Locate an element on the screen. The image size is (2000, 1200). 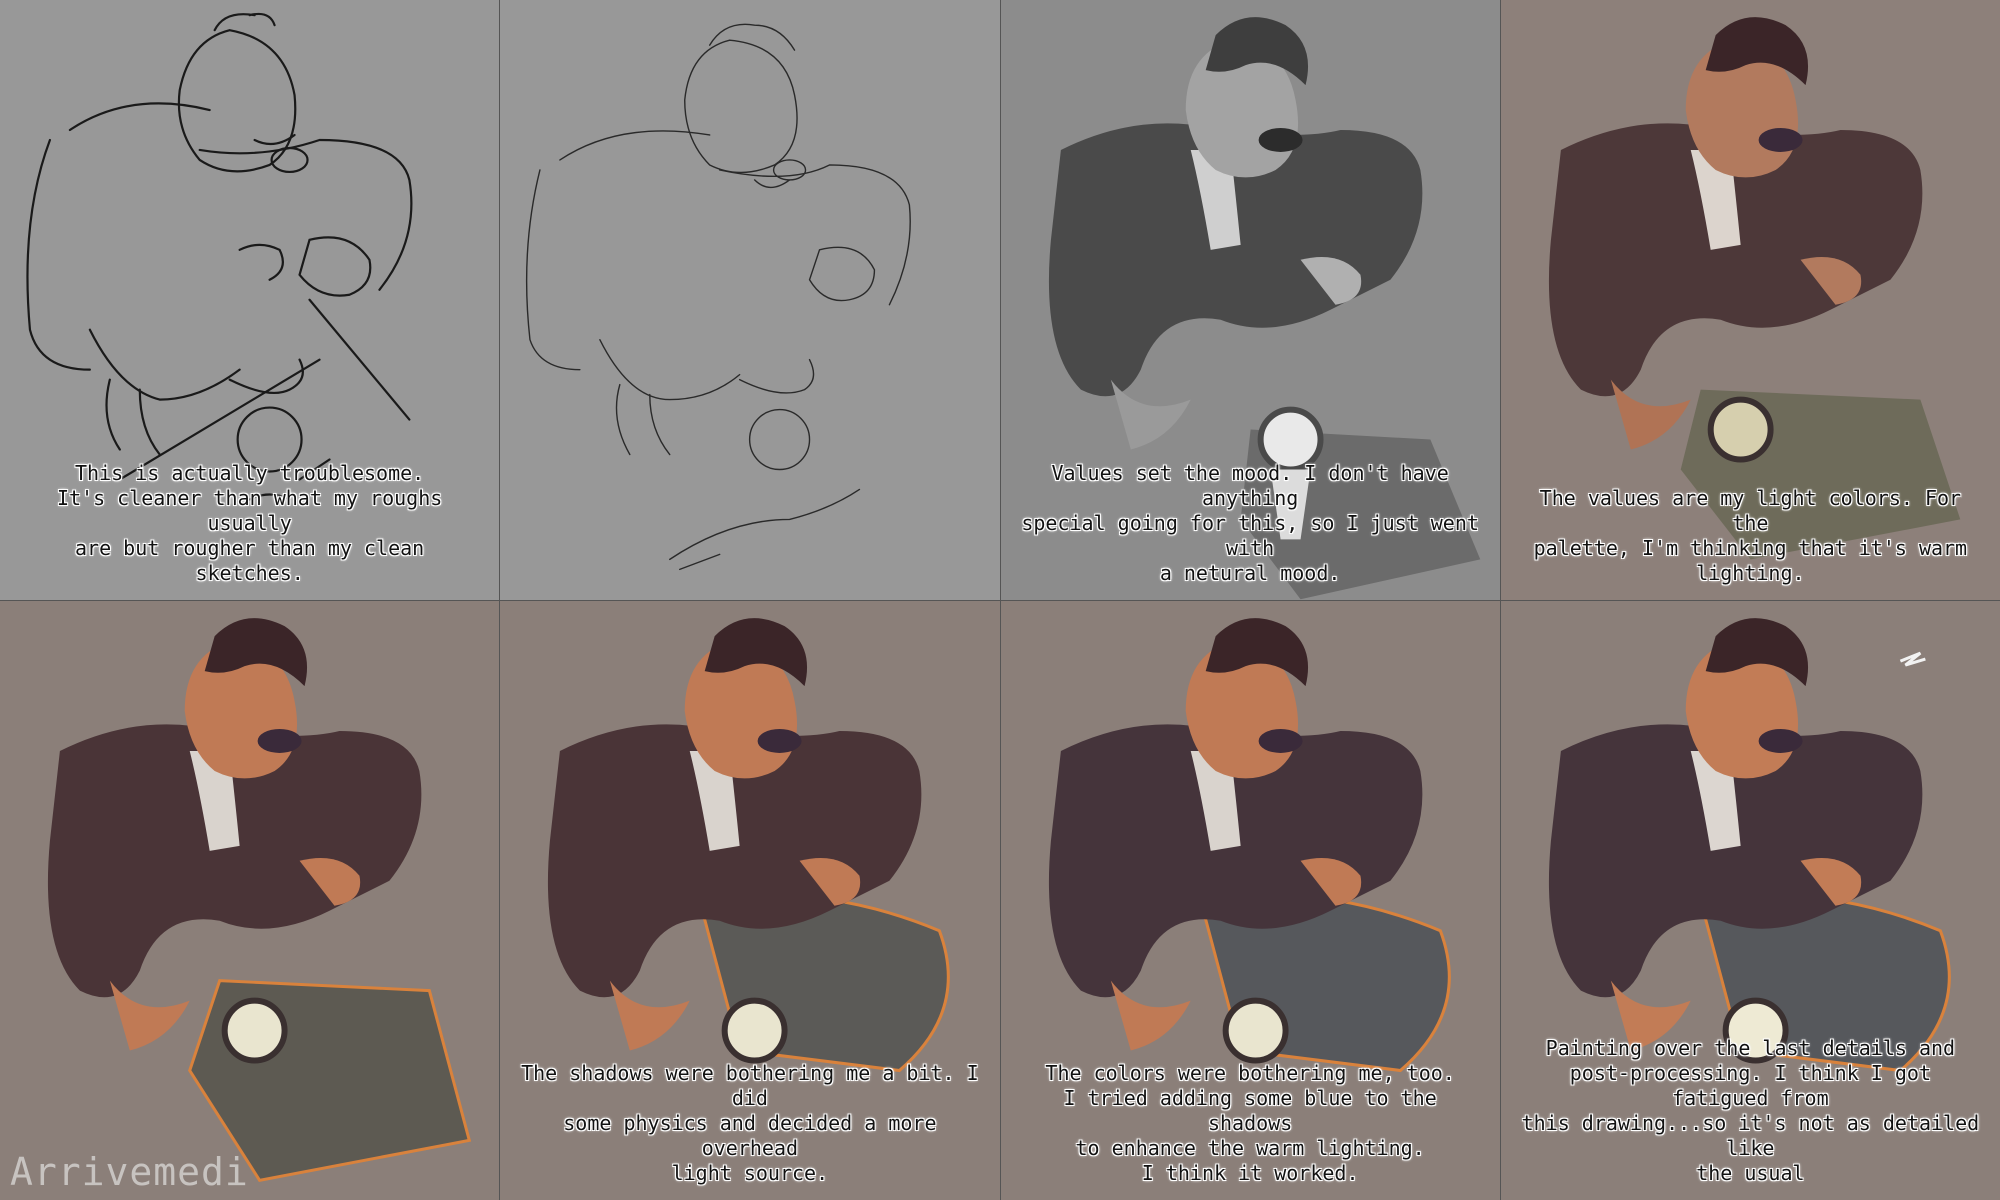
lineart-figure is located at coordinates (719, 297).